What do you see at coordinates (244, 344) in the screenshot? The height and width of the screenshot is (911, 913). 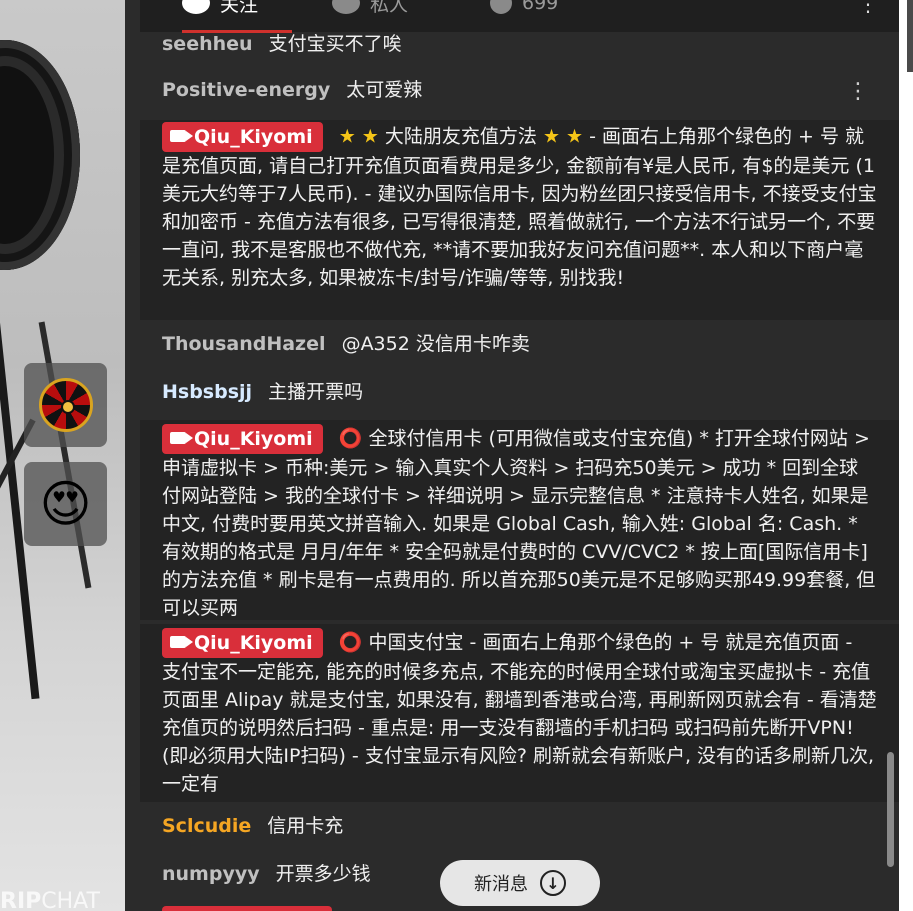 I see `chat-username: ThousandHazel` at bounding box center [244, 344].